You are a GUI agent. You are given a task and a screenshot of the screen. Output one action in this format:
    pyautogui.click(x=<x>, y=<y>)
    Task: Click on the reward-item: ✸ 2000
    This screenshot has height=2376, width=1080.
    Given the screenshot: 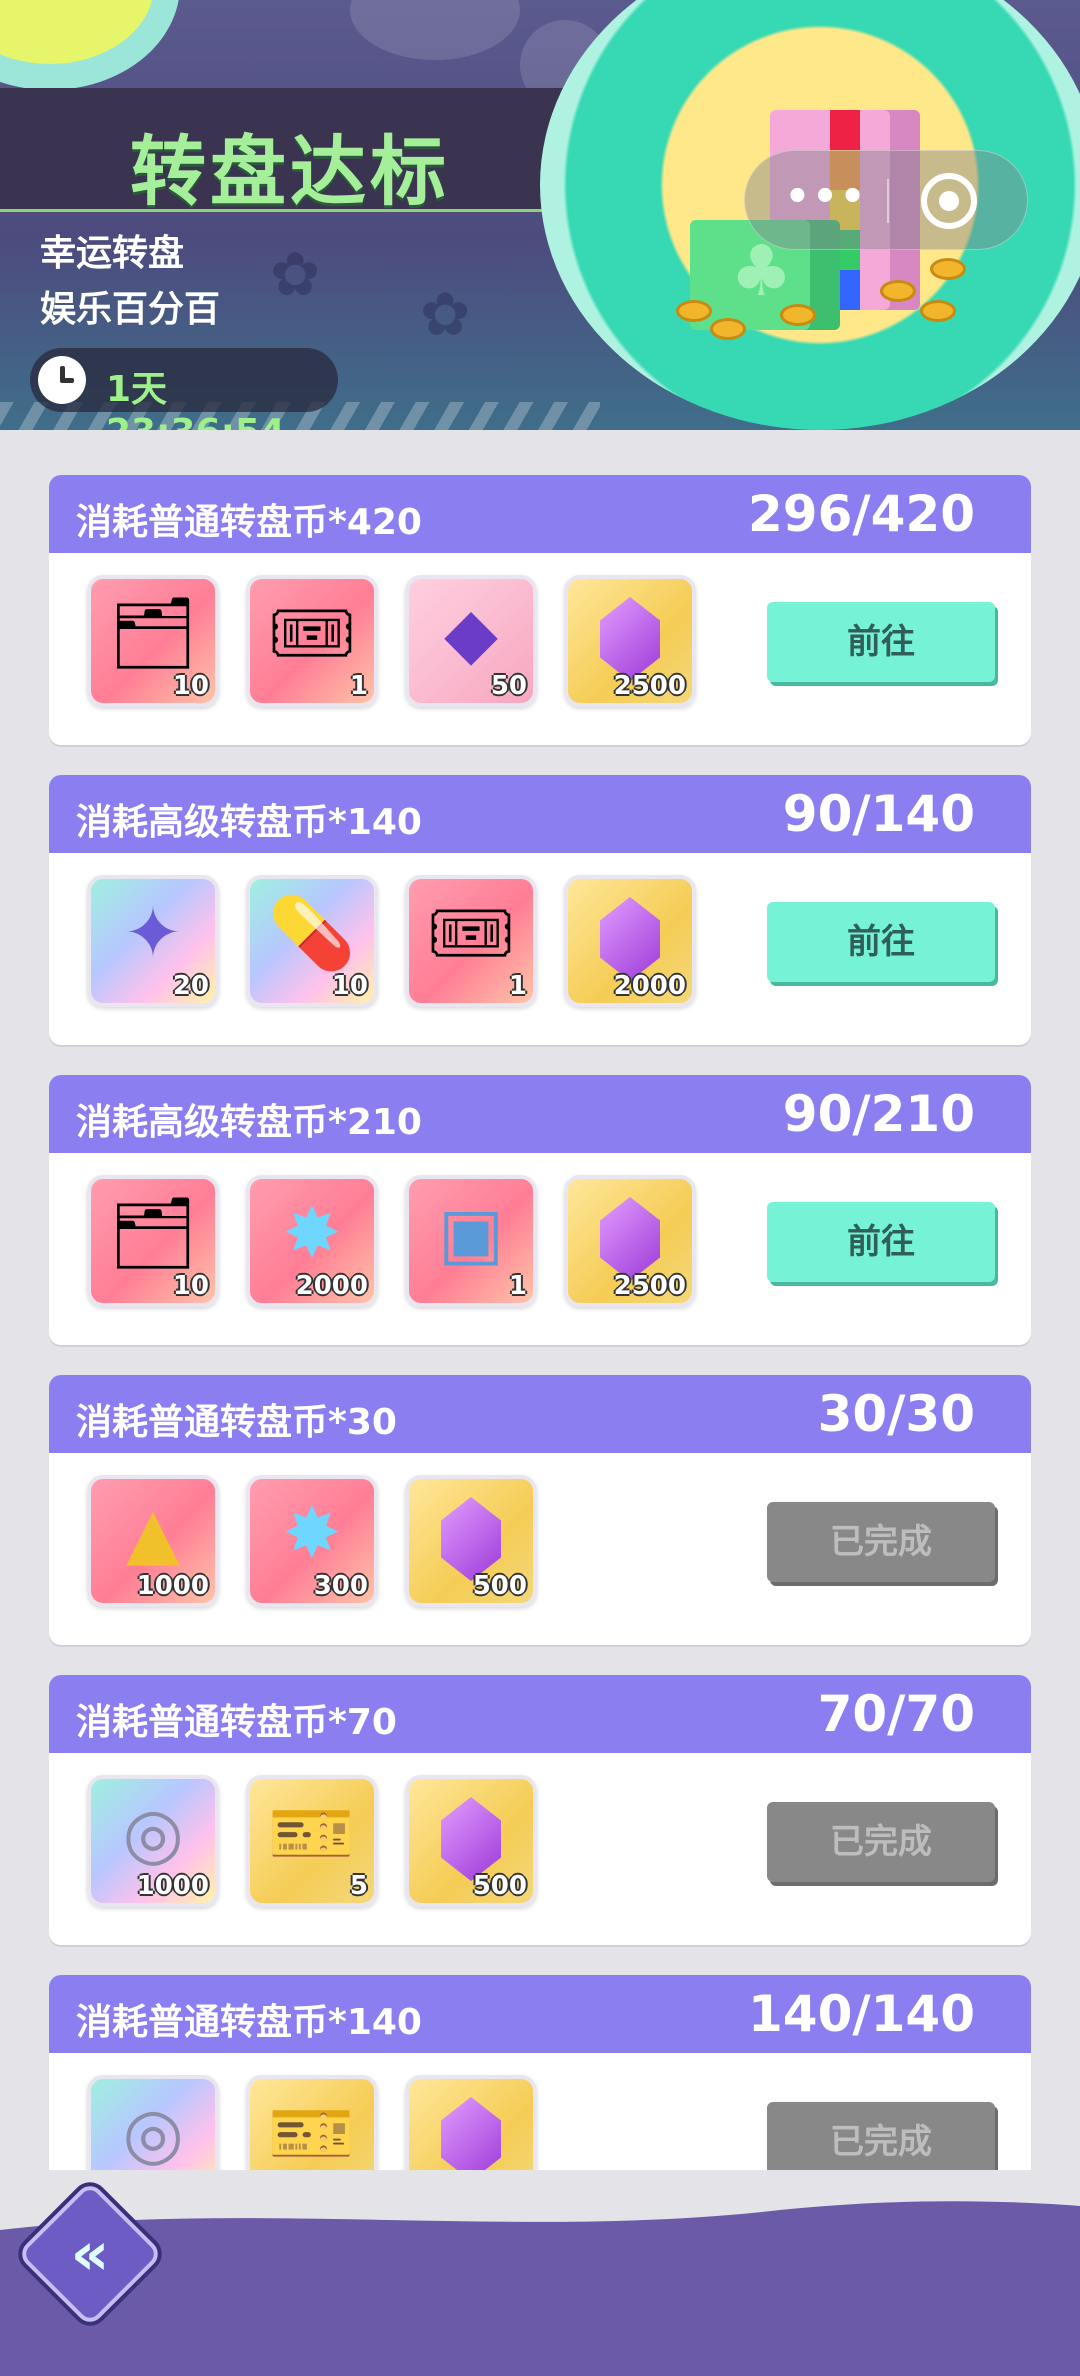 What is the action you would take?
    pyautogui.click(x=312, y=1241)
    